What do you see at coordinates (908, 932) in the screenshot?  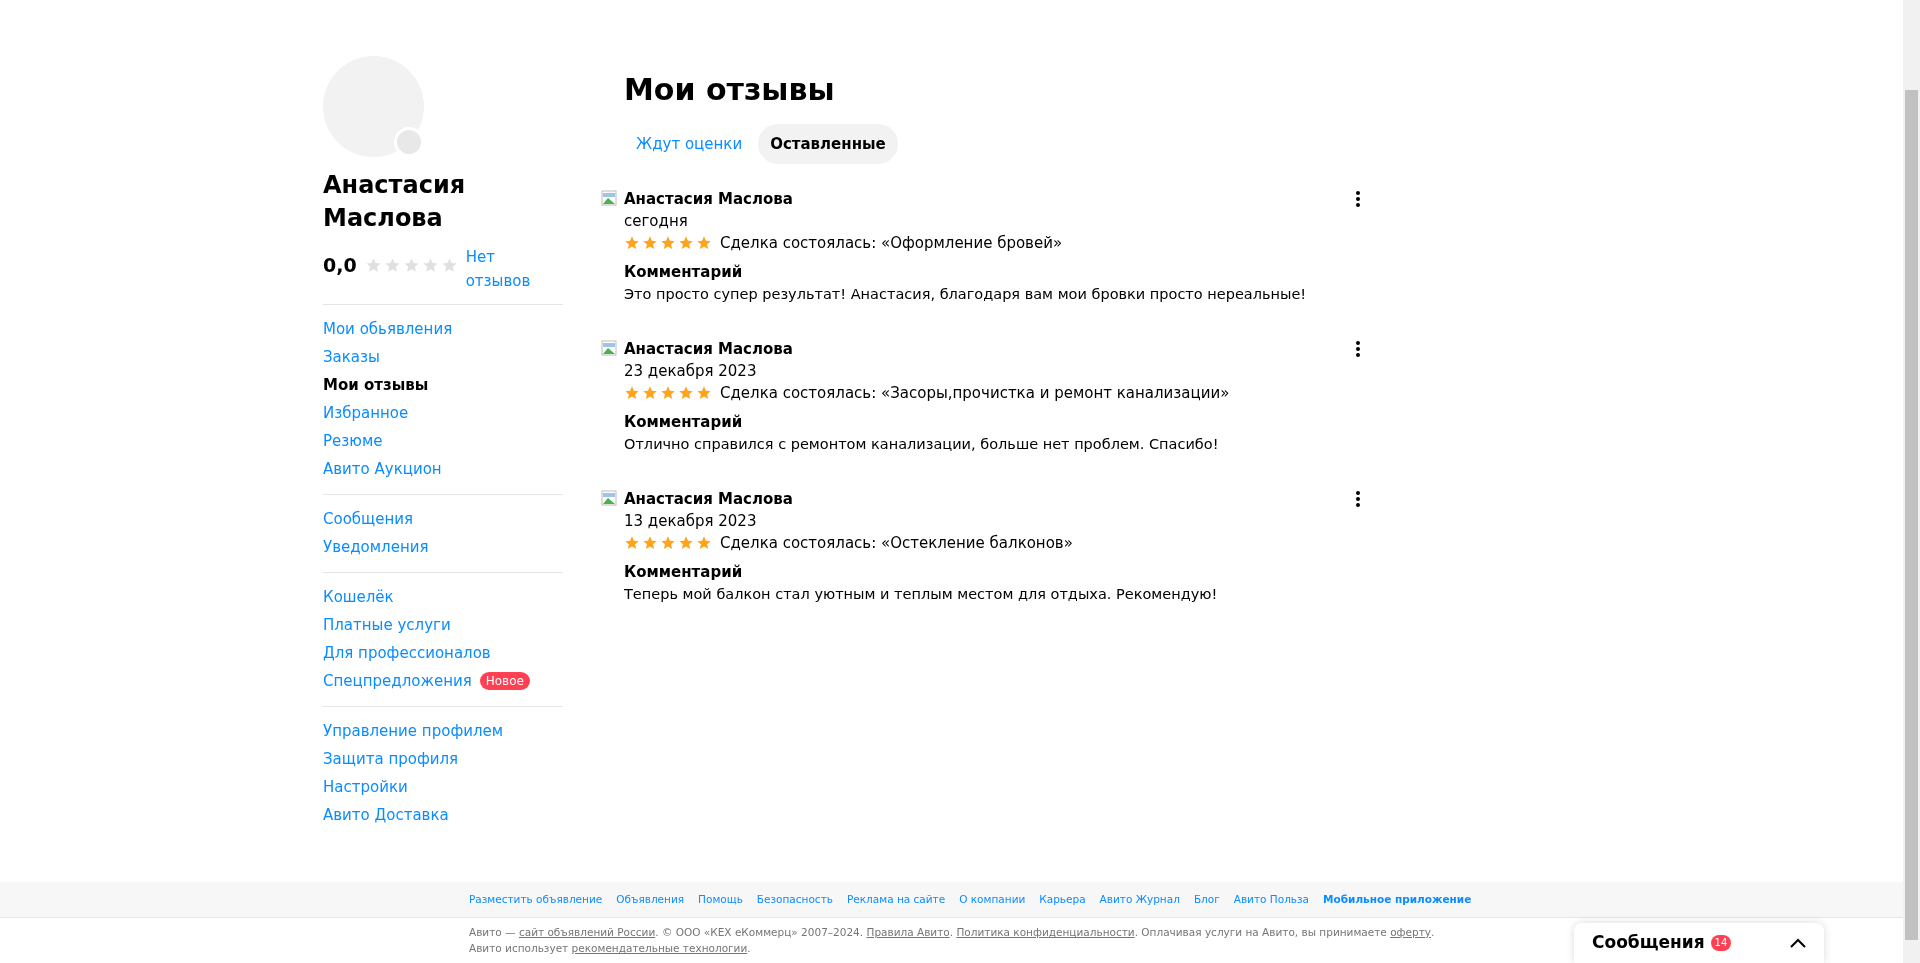 I see `legal-link: Правила Авито` at bounding box center [908, 932].